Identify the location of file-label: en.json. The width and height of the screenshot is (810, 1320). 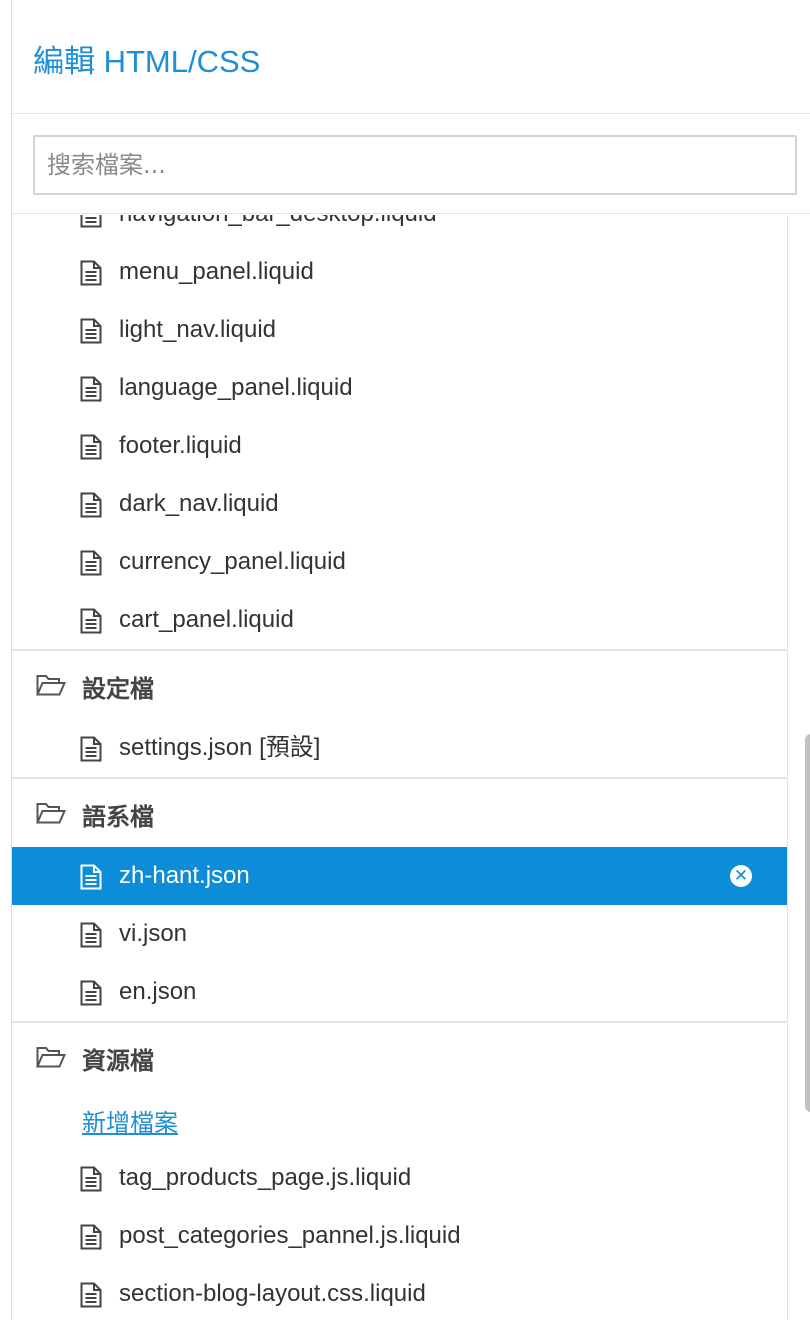
(158, 991).